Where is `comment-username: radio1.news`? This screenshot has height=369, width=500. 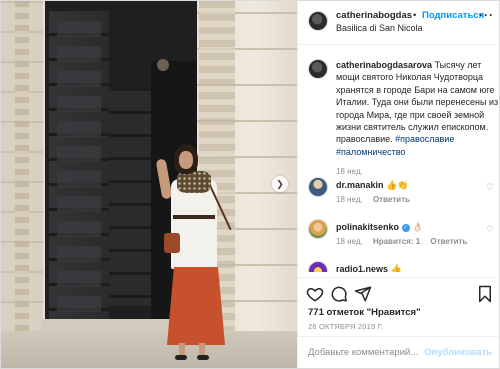
comment-username: radio1.news is located at coordinates (362, 268).